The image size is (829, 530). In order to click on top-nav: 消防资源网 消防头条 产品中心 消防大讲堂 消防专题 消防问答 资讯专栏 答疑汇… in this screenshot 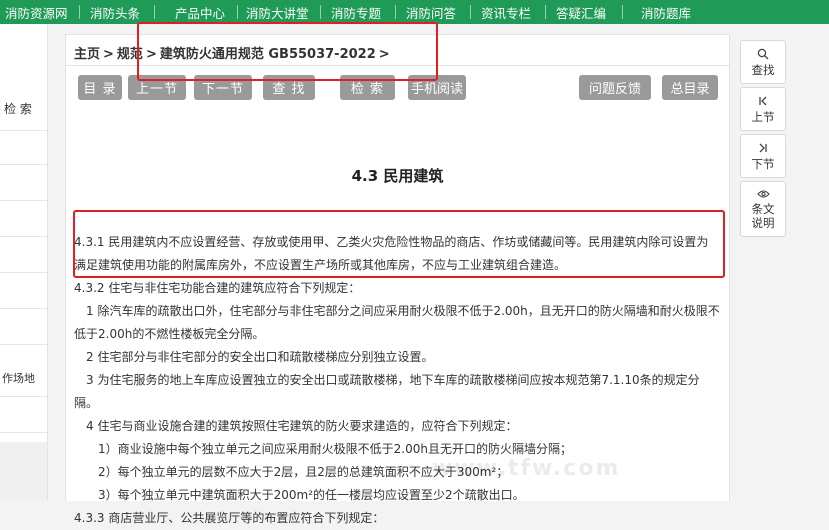, I will do `click(414, 12)`.